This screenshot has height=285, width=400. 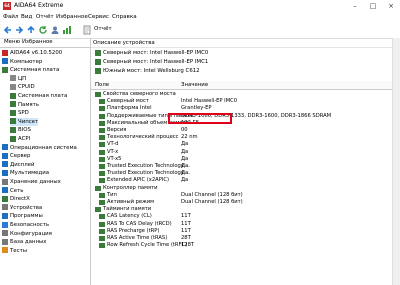 I want to click on tab-favorites: Избранное, so click(x=37, y=42).